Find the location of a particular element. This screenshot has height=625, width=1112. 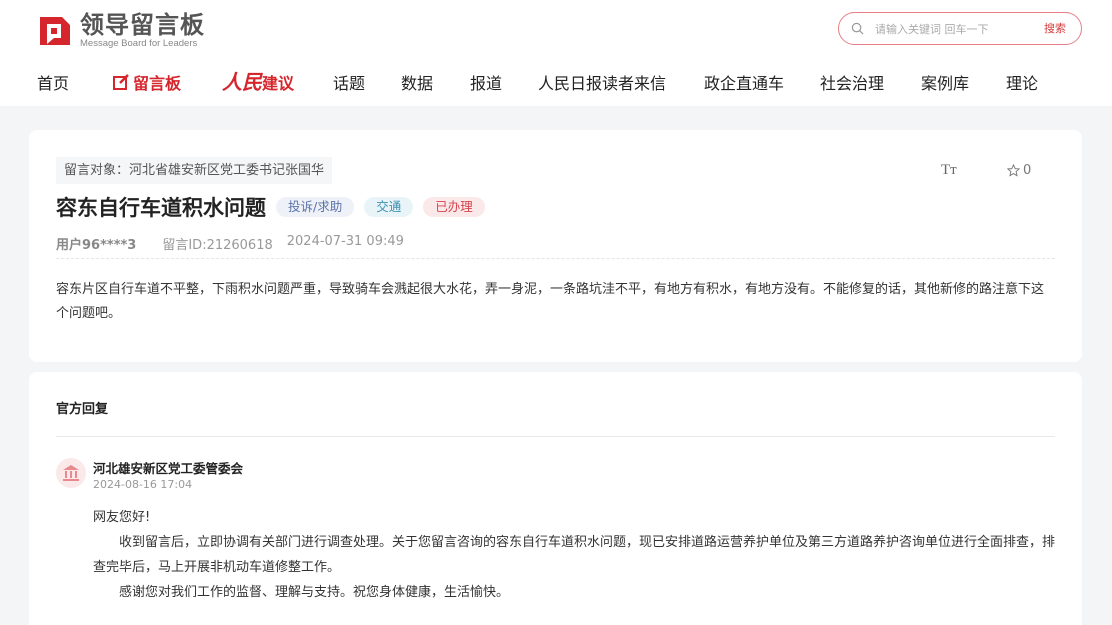

message-target: 留言对象：河北省雄安新区党工委书记张国华 is located at coordinates (194, 170).